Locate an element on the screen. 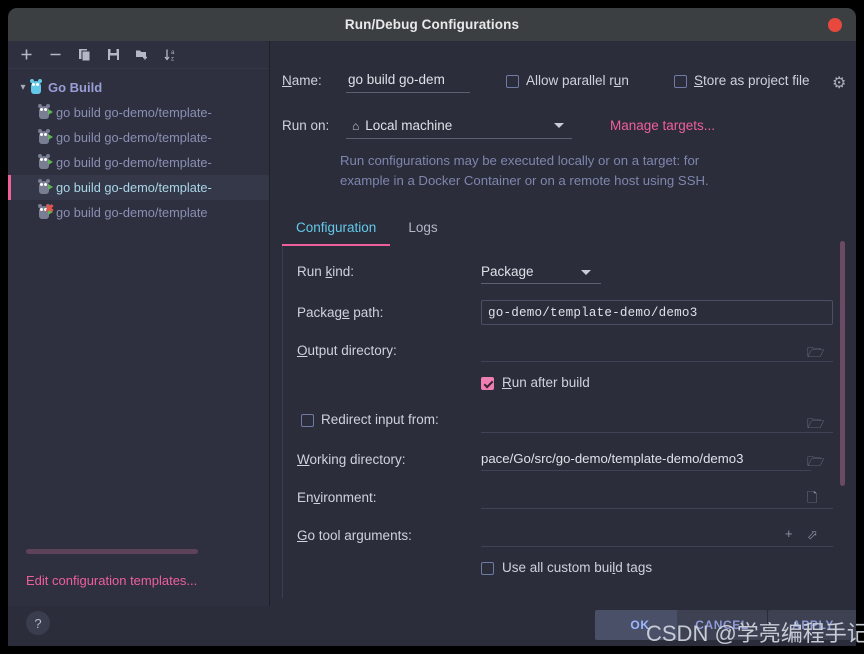  name-label: Name: is located at coordinates (302, 80).